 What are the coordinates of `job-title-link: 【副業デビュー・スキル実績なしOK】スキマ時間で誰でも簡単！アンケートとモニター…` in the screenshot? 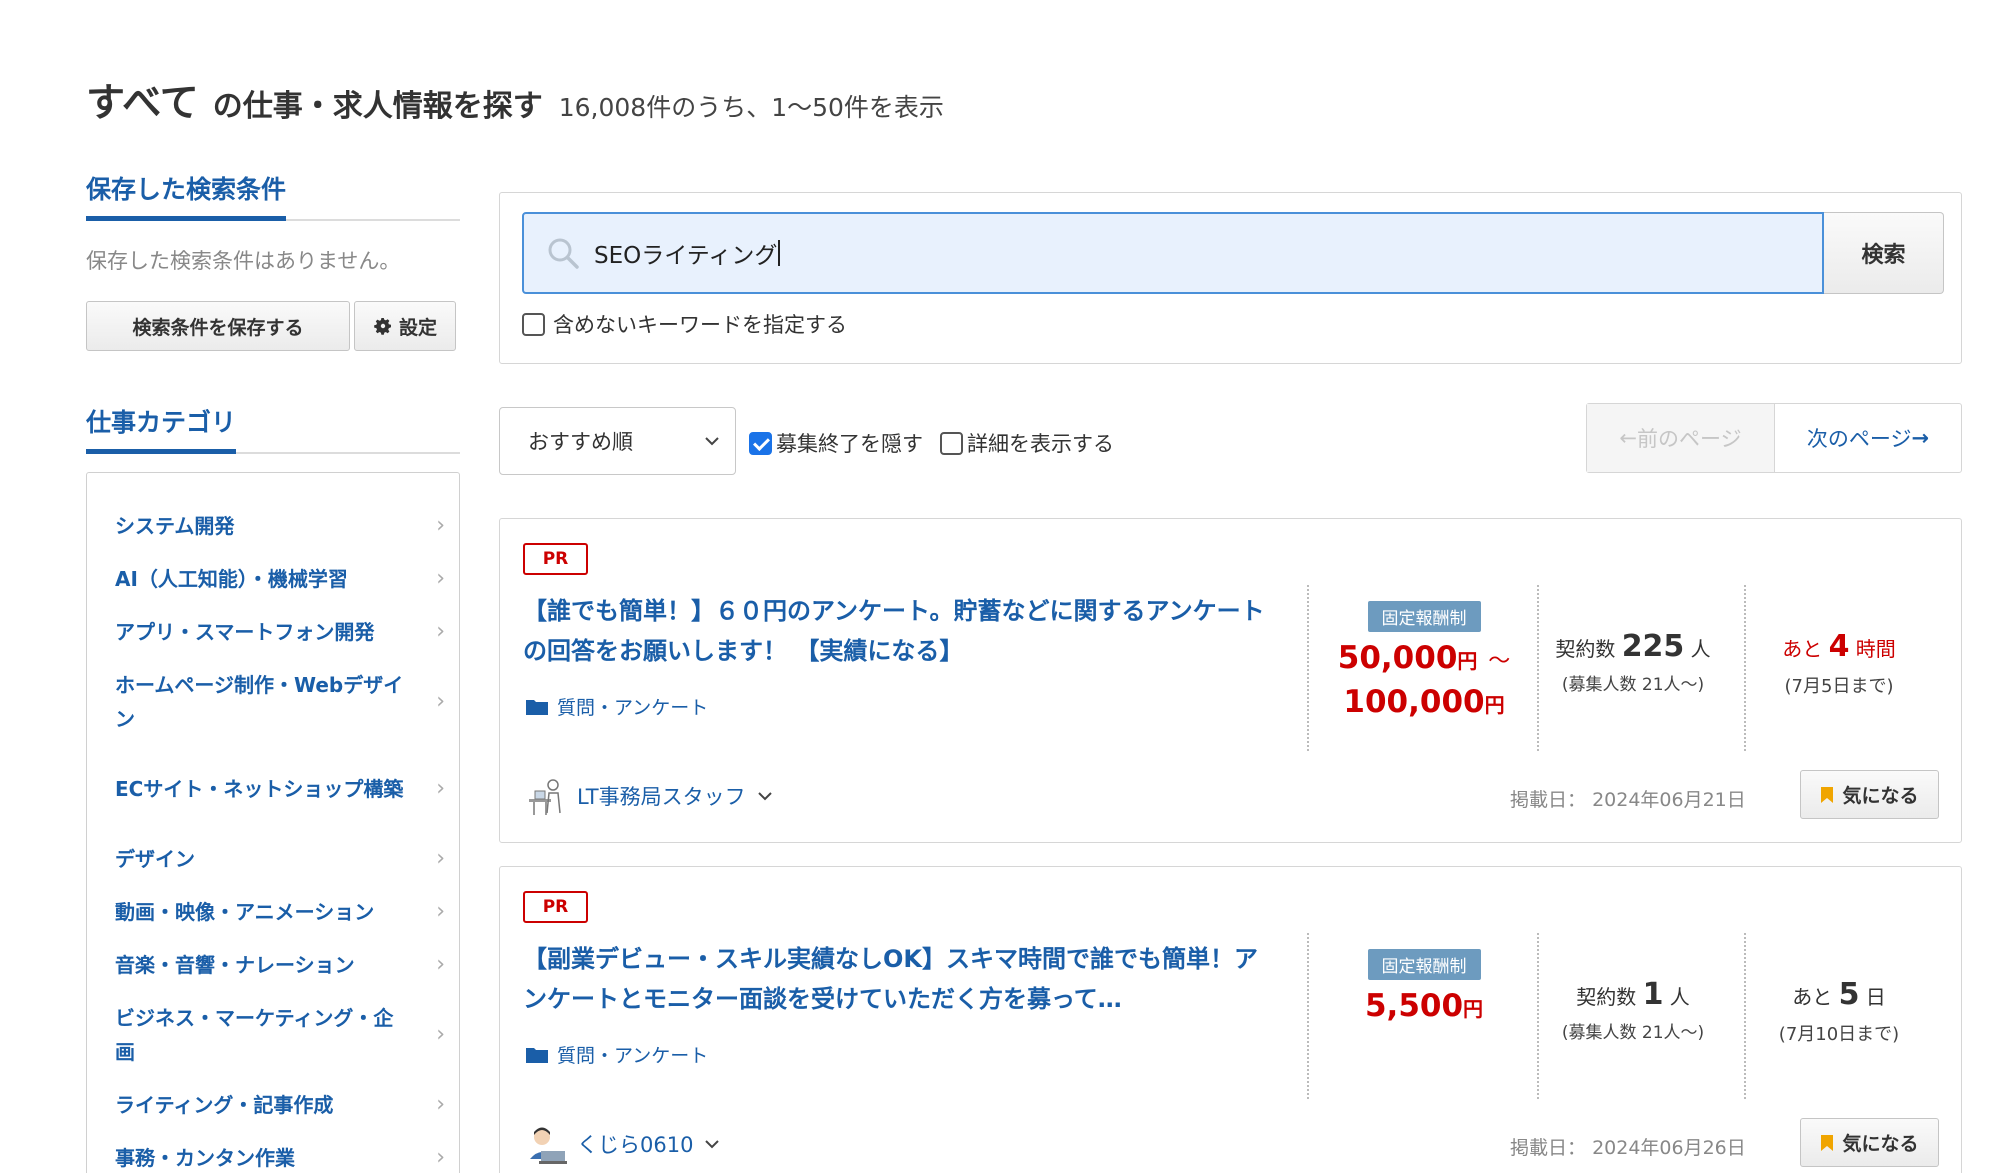 It's located at (898, 979).